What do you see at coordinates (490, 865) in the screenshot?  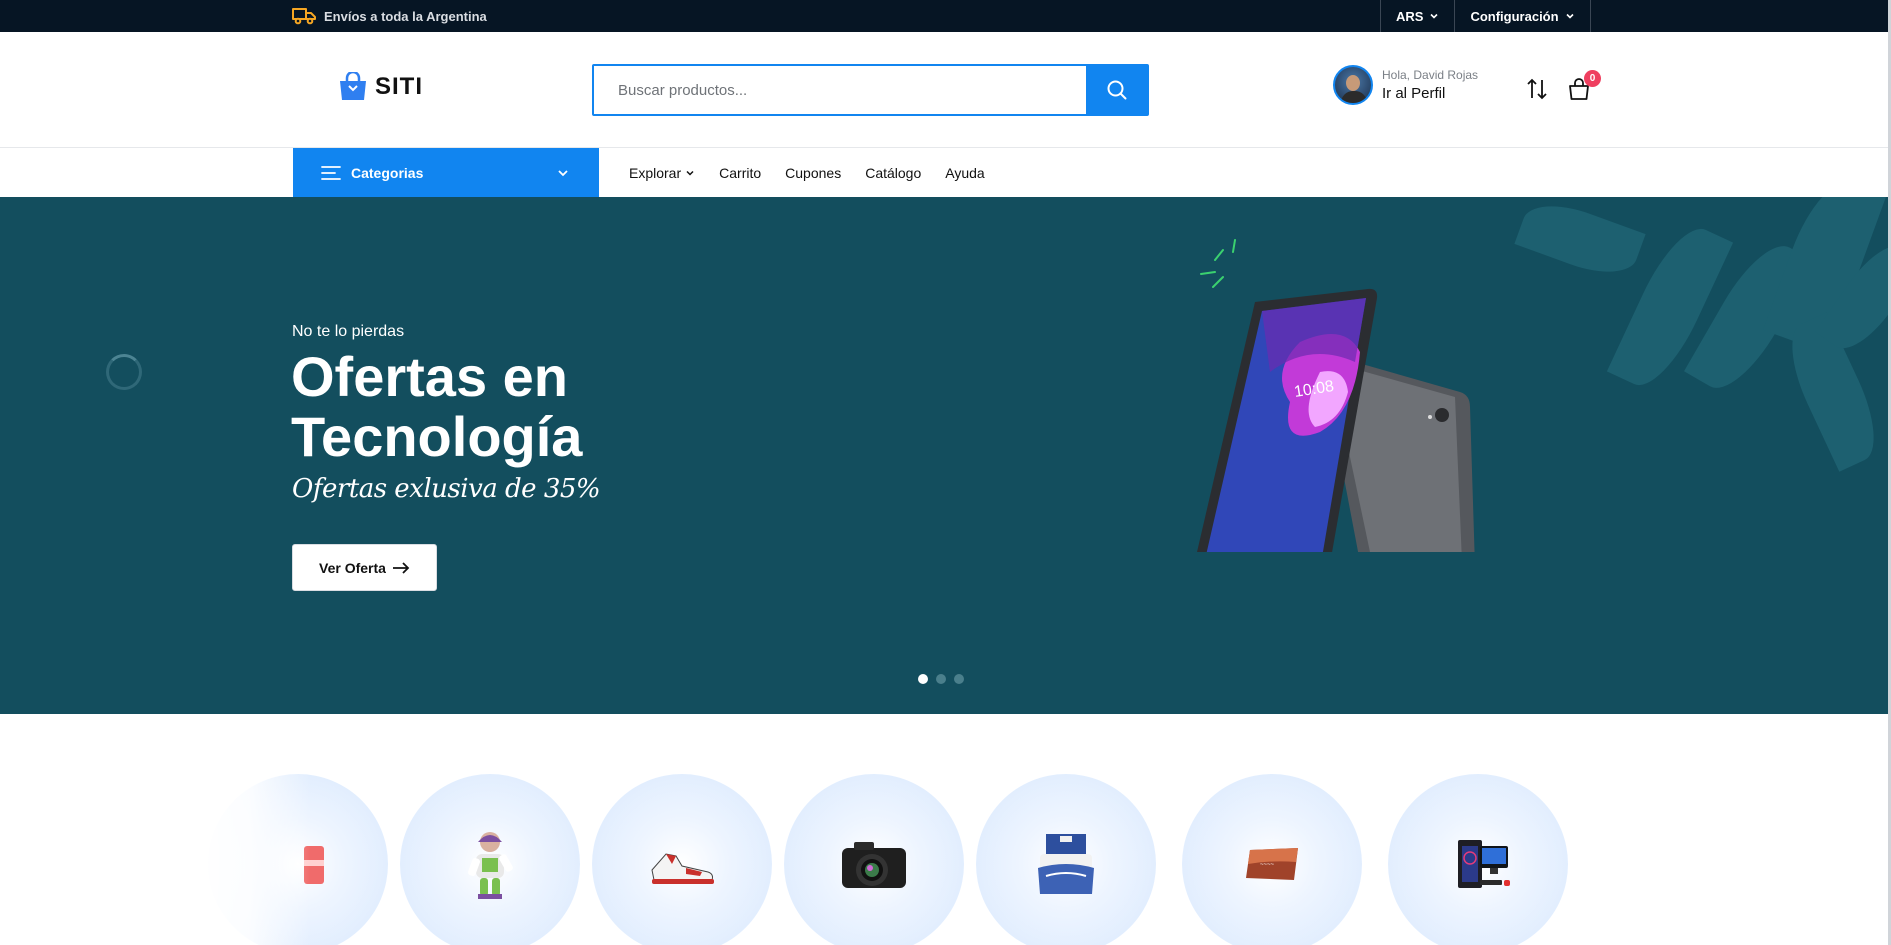 I see `toy-figure-icon` at bounding box center [490, 865].